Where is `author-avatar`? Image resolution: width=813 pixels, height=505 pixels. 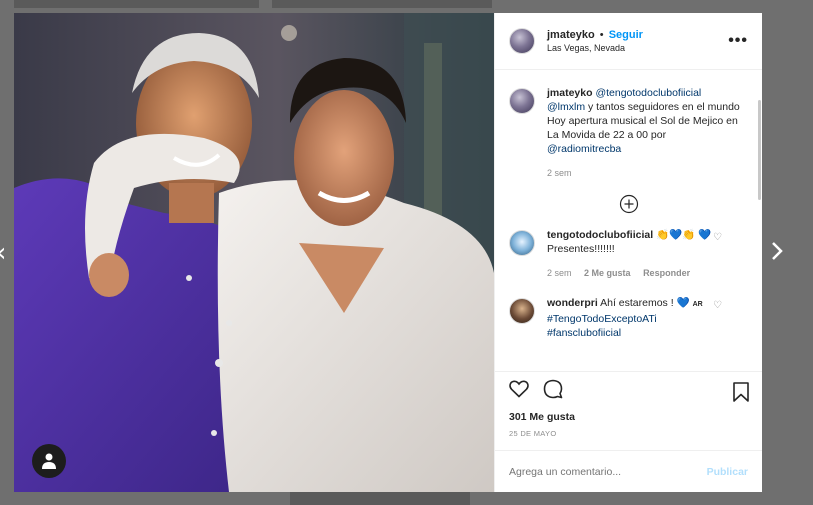
author-avatar is located at coordinates (522, 41).